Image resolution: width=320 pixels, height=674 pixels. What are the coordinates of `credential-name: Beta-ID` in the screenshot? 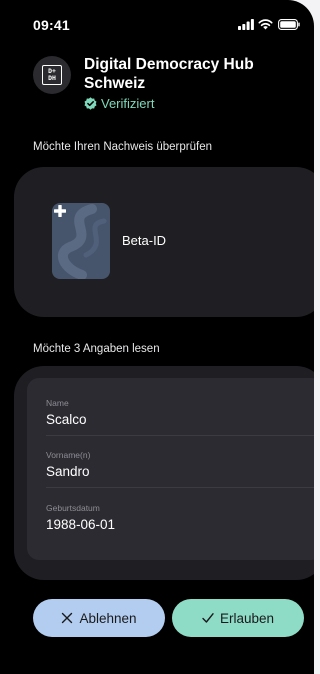 It's located at (144, 240).